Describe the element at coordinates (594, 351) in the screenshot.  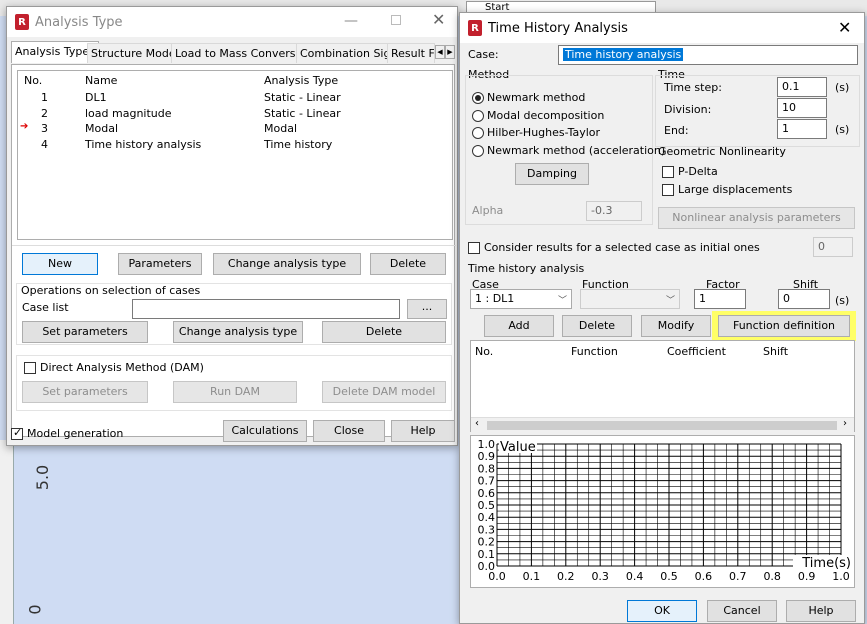
I see `list-header-function: Function` at that location.